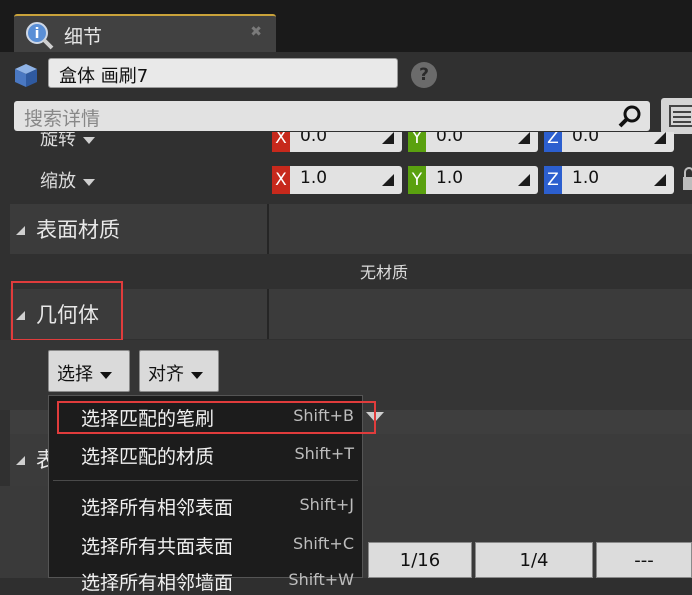  I want to click on grid-button-1-16: 1/16, so click(420, 560).